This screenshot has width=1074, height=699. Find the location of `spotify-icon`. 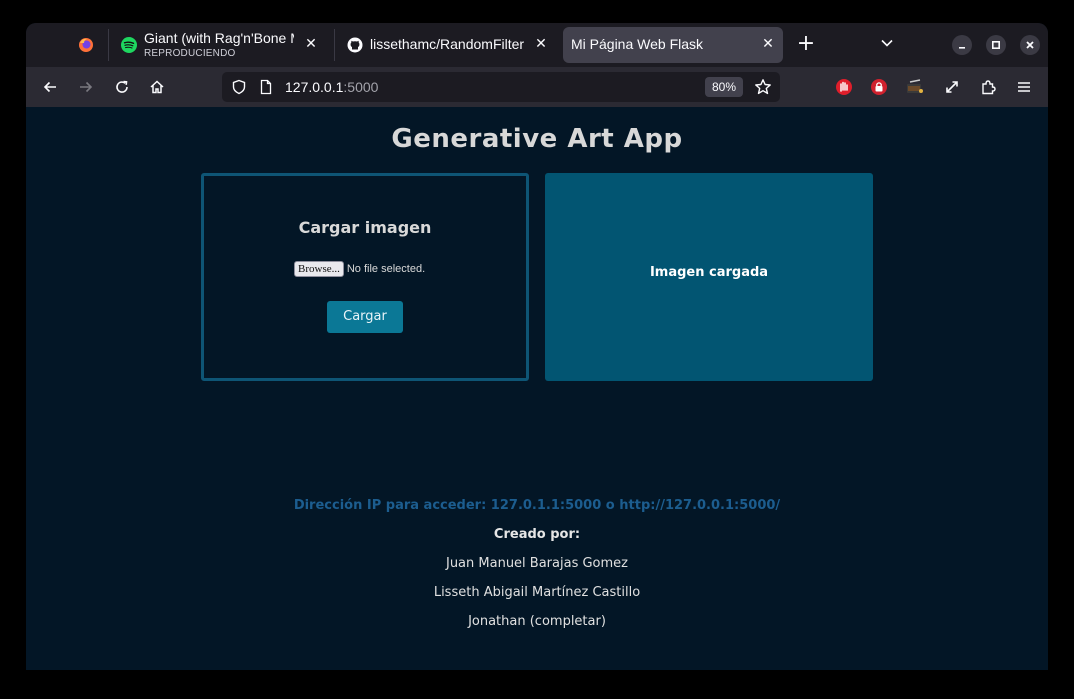

spotify-icon is located at coordinates (129, 45).